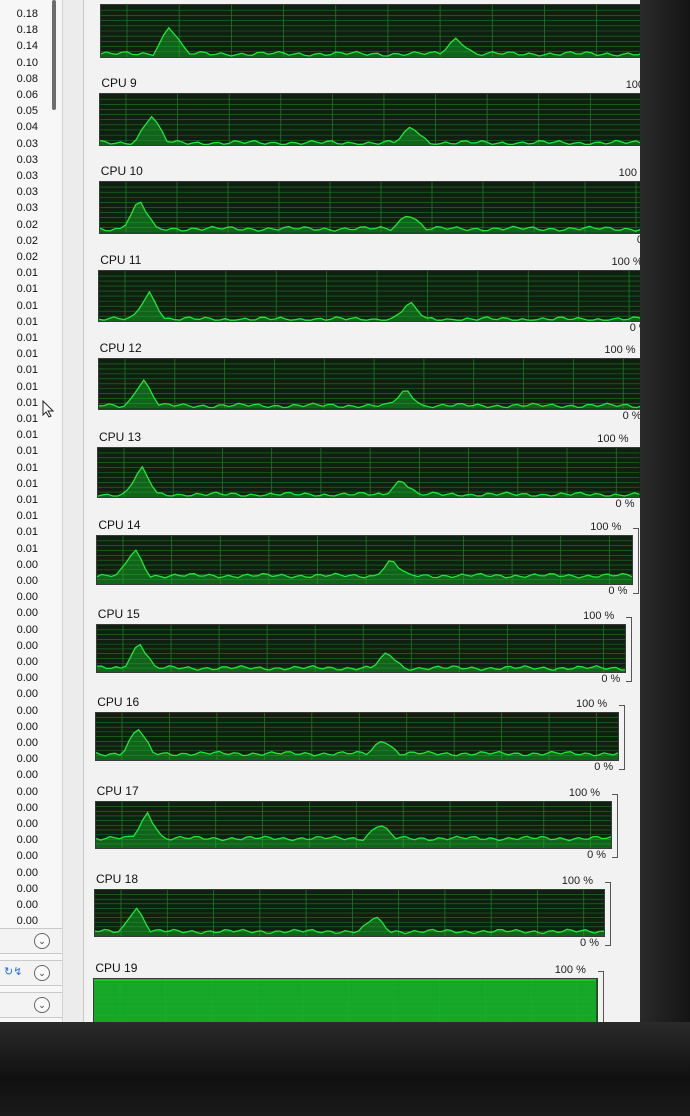 Image resolution: width=690 pixels, height=1116 pixels. Describe the element at coordinates (31, 1005) in the screenshot. I see `dropdown-row-2: ⌄` at that location.